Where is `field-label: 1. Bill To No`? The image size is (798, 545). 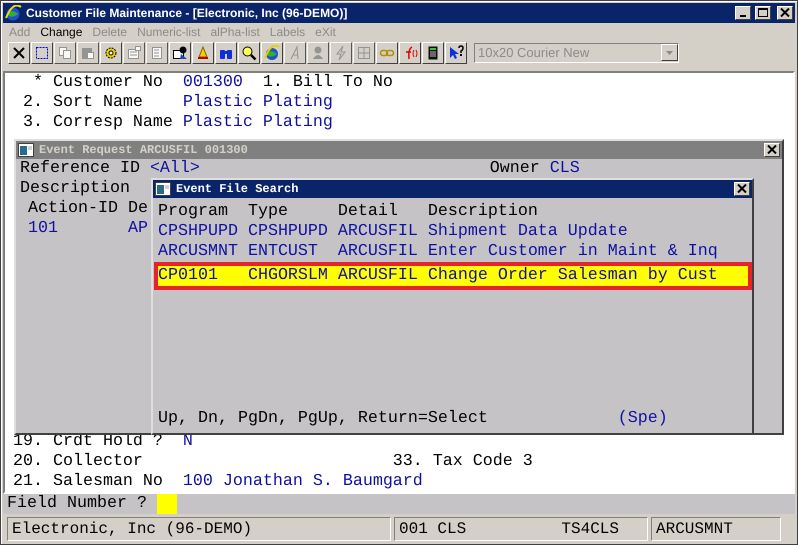
field-label: 1. Bill To No is located at coordinates (327, 82).